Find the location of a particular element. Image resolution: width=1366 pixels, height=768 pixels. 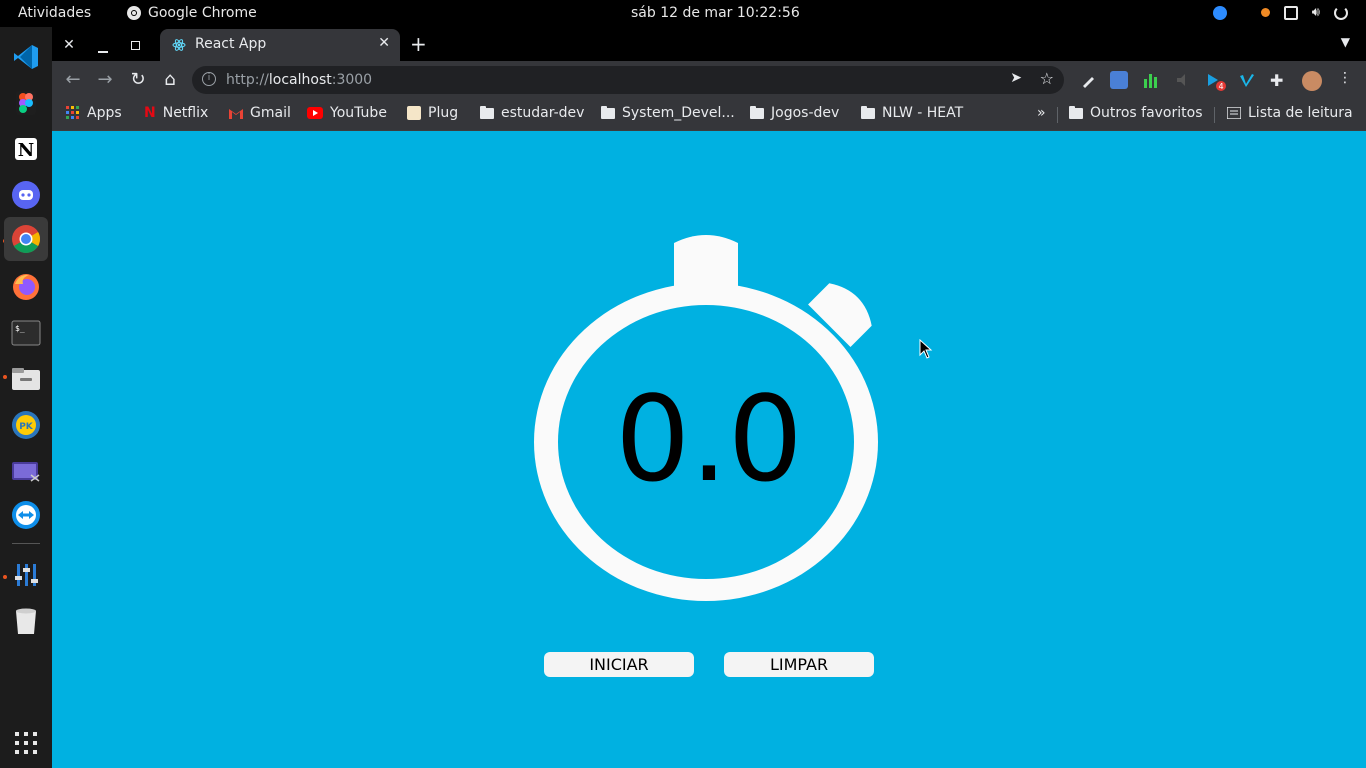

stats-extension-icon is located at coordinates (1151, 80).